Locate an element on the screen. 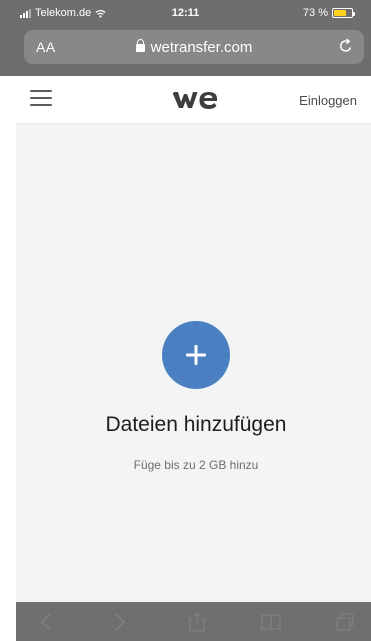  battery-fill is located at coordinates (340, 13).